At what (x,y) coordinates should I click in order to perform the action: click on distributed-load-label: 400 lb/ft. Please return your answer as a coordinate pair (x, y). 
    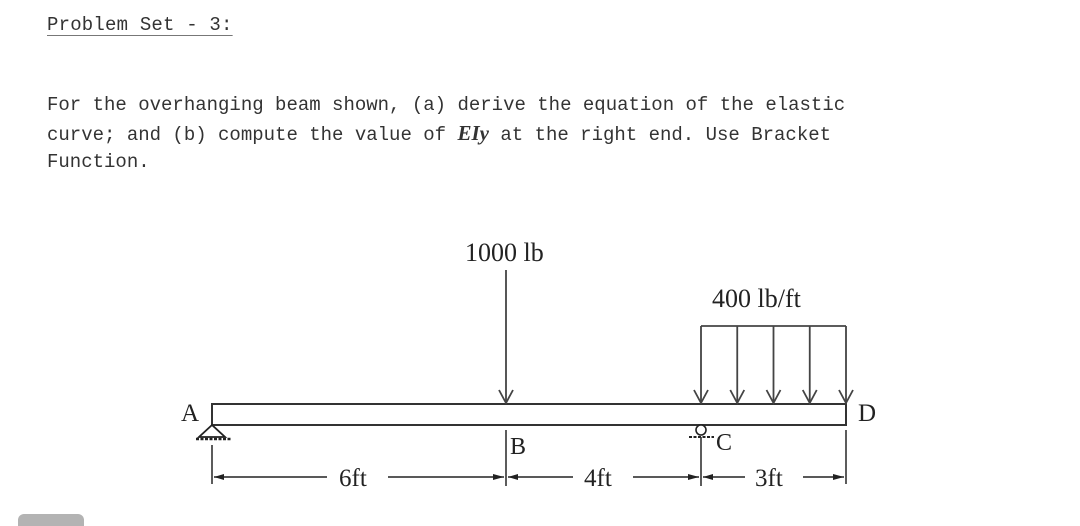
    Looking at the image, I should click on (757, 298).